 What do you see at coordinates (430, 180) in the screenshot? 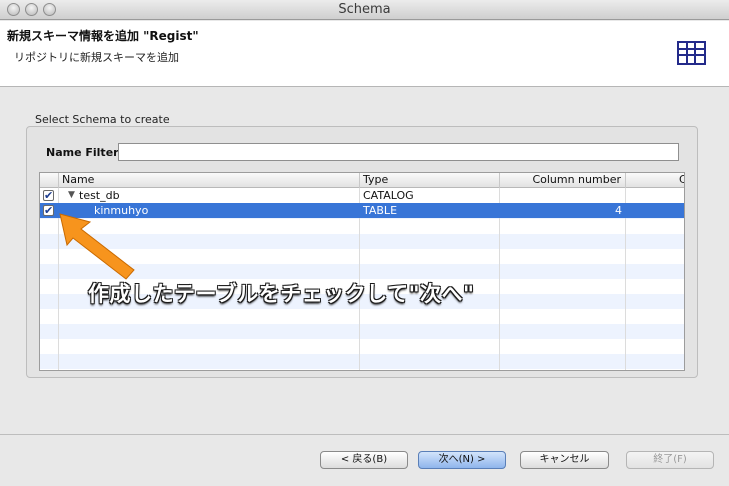
I see `column-header-type: Type` at bounding box center [430, 180].